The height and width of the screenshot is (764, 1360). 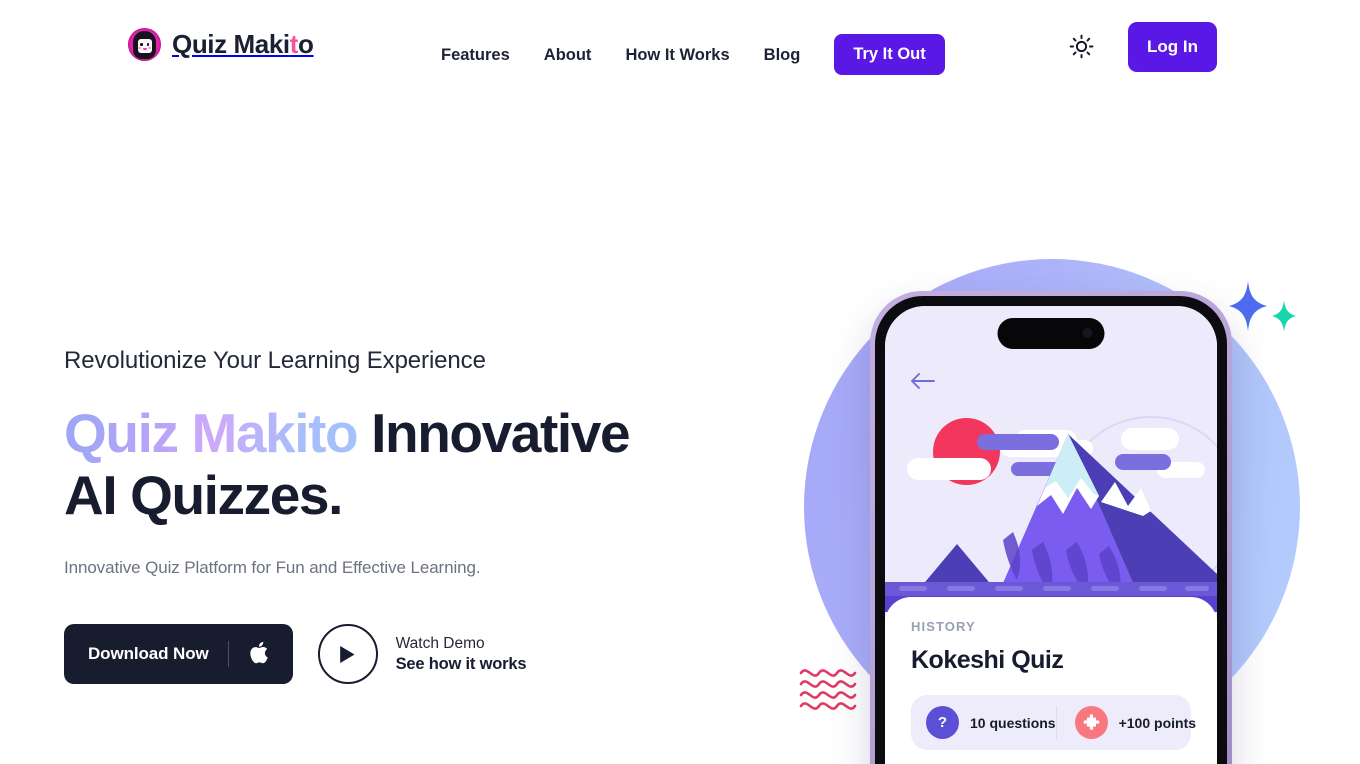 I want to click on wavy-lines-decoration, so click(x=833, y=690).